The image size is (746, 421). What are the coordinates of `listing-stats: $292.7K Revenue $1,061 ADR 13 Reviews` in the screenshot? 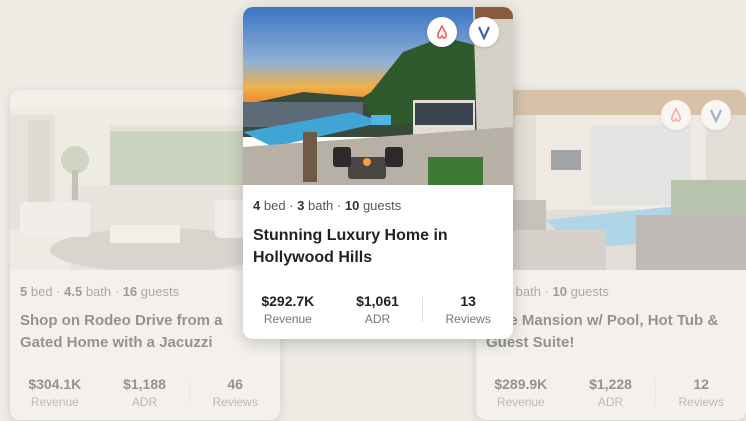 It's located at (378, 309).